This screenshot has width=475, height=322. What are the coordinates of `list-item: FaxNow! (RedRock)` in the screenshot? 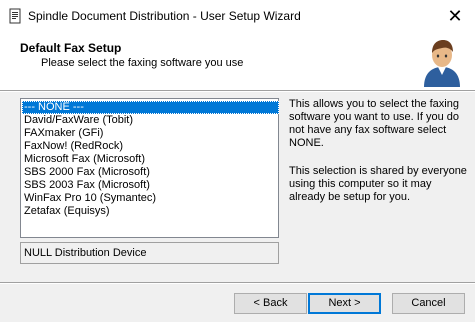 It's located at (150, 146).